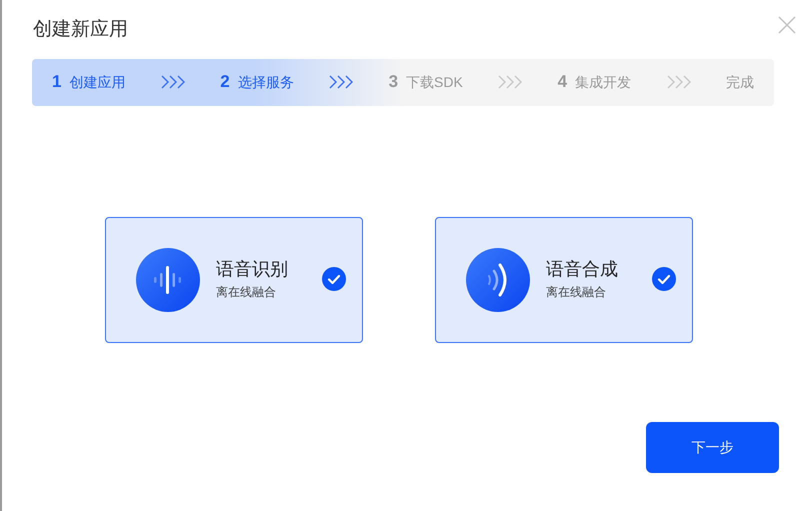 This screenshot has height=511, width=804. What do you see at coordinates (582, 269) in the screenshot?
I see `service-name: 语音合成` at bounding box center [582, 269].